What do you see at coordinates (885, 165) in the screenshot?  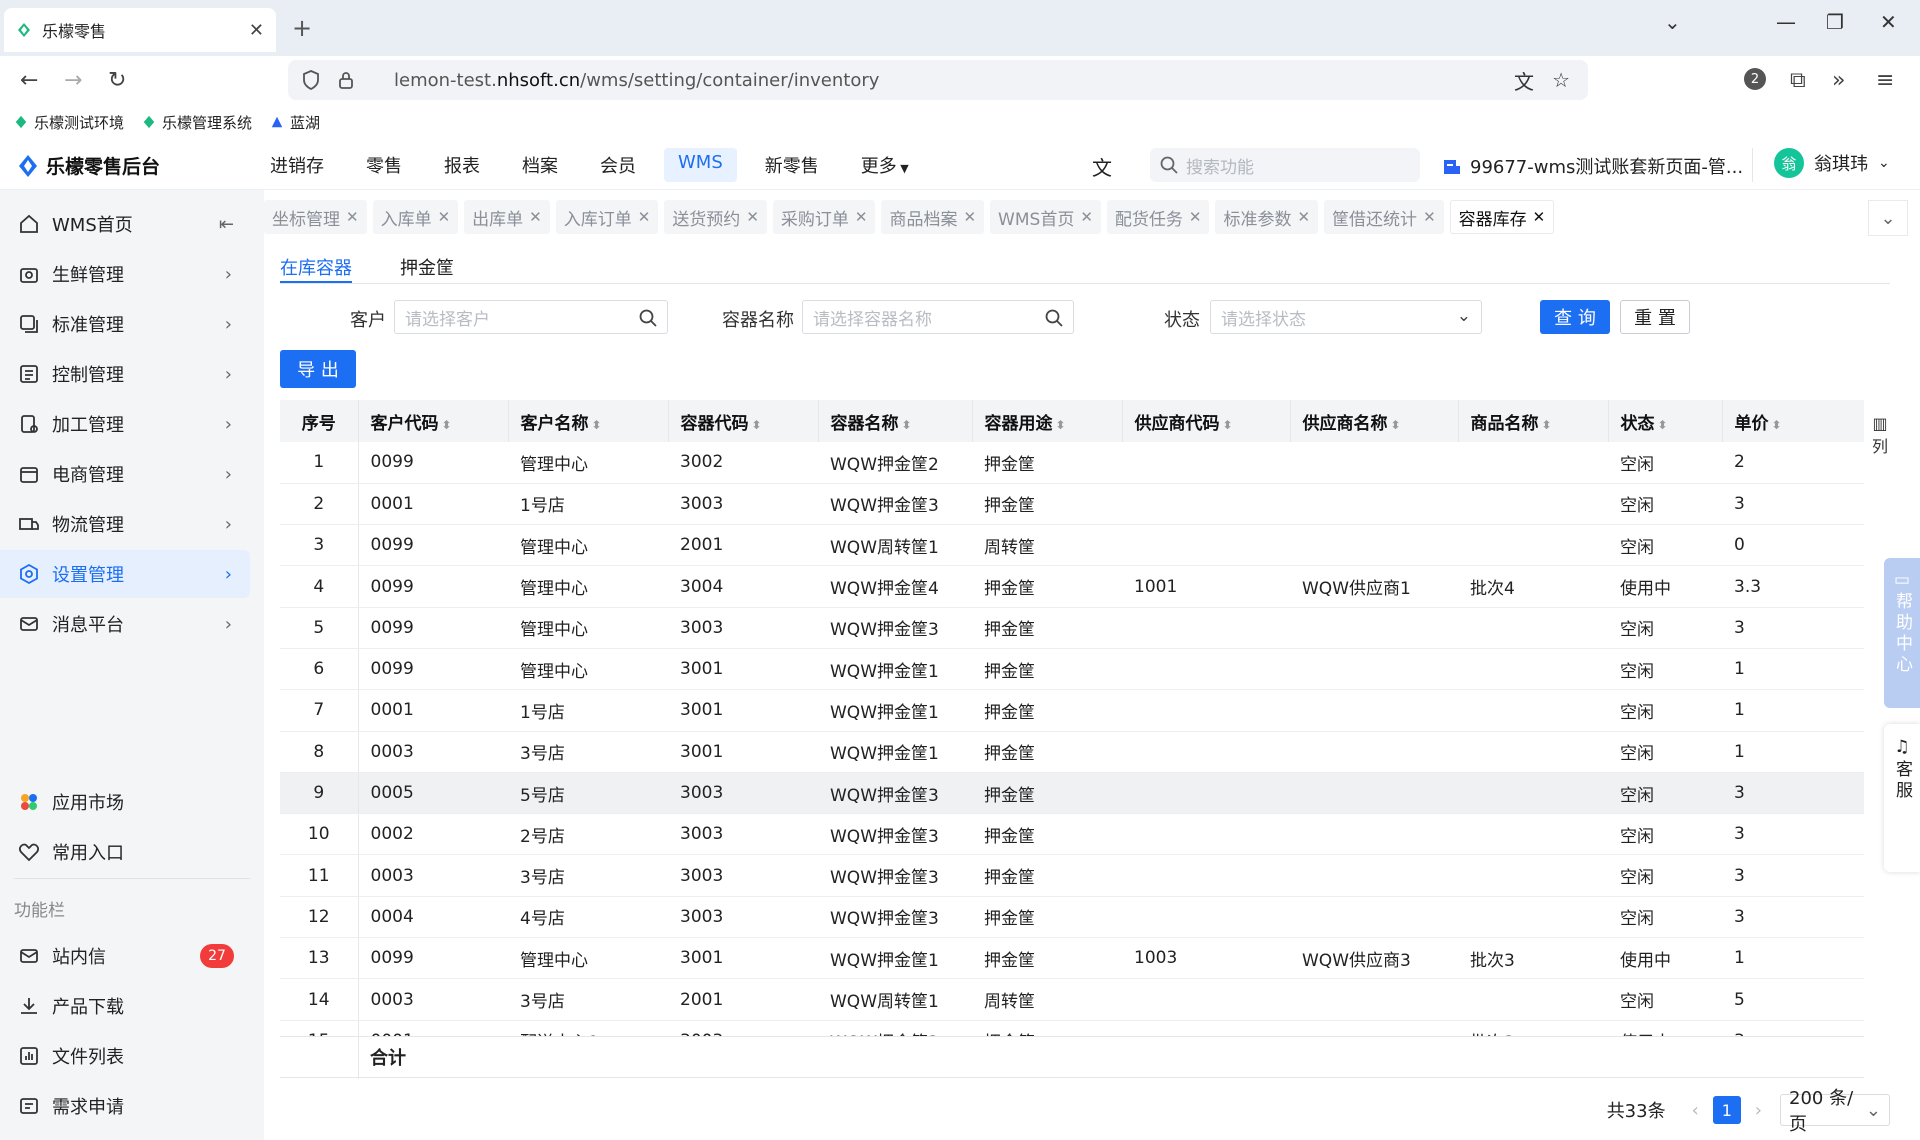 I see `nav-item-more: 更多 ▼` at bounding box center [885, 165].